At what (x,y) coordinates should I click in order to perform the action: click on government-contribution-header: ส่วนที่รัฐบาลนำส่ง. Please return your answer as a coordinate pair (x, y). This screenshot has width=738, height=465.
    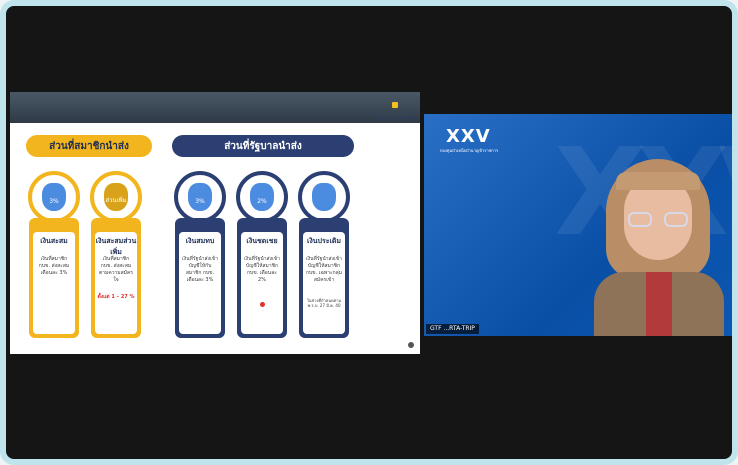
    Looking at the image, I should click on (263, 146).